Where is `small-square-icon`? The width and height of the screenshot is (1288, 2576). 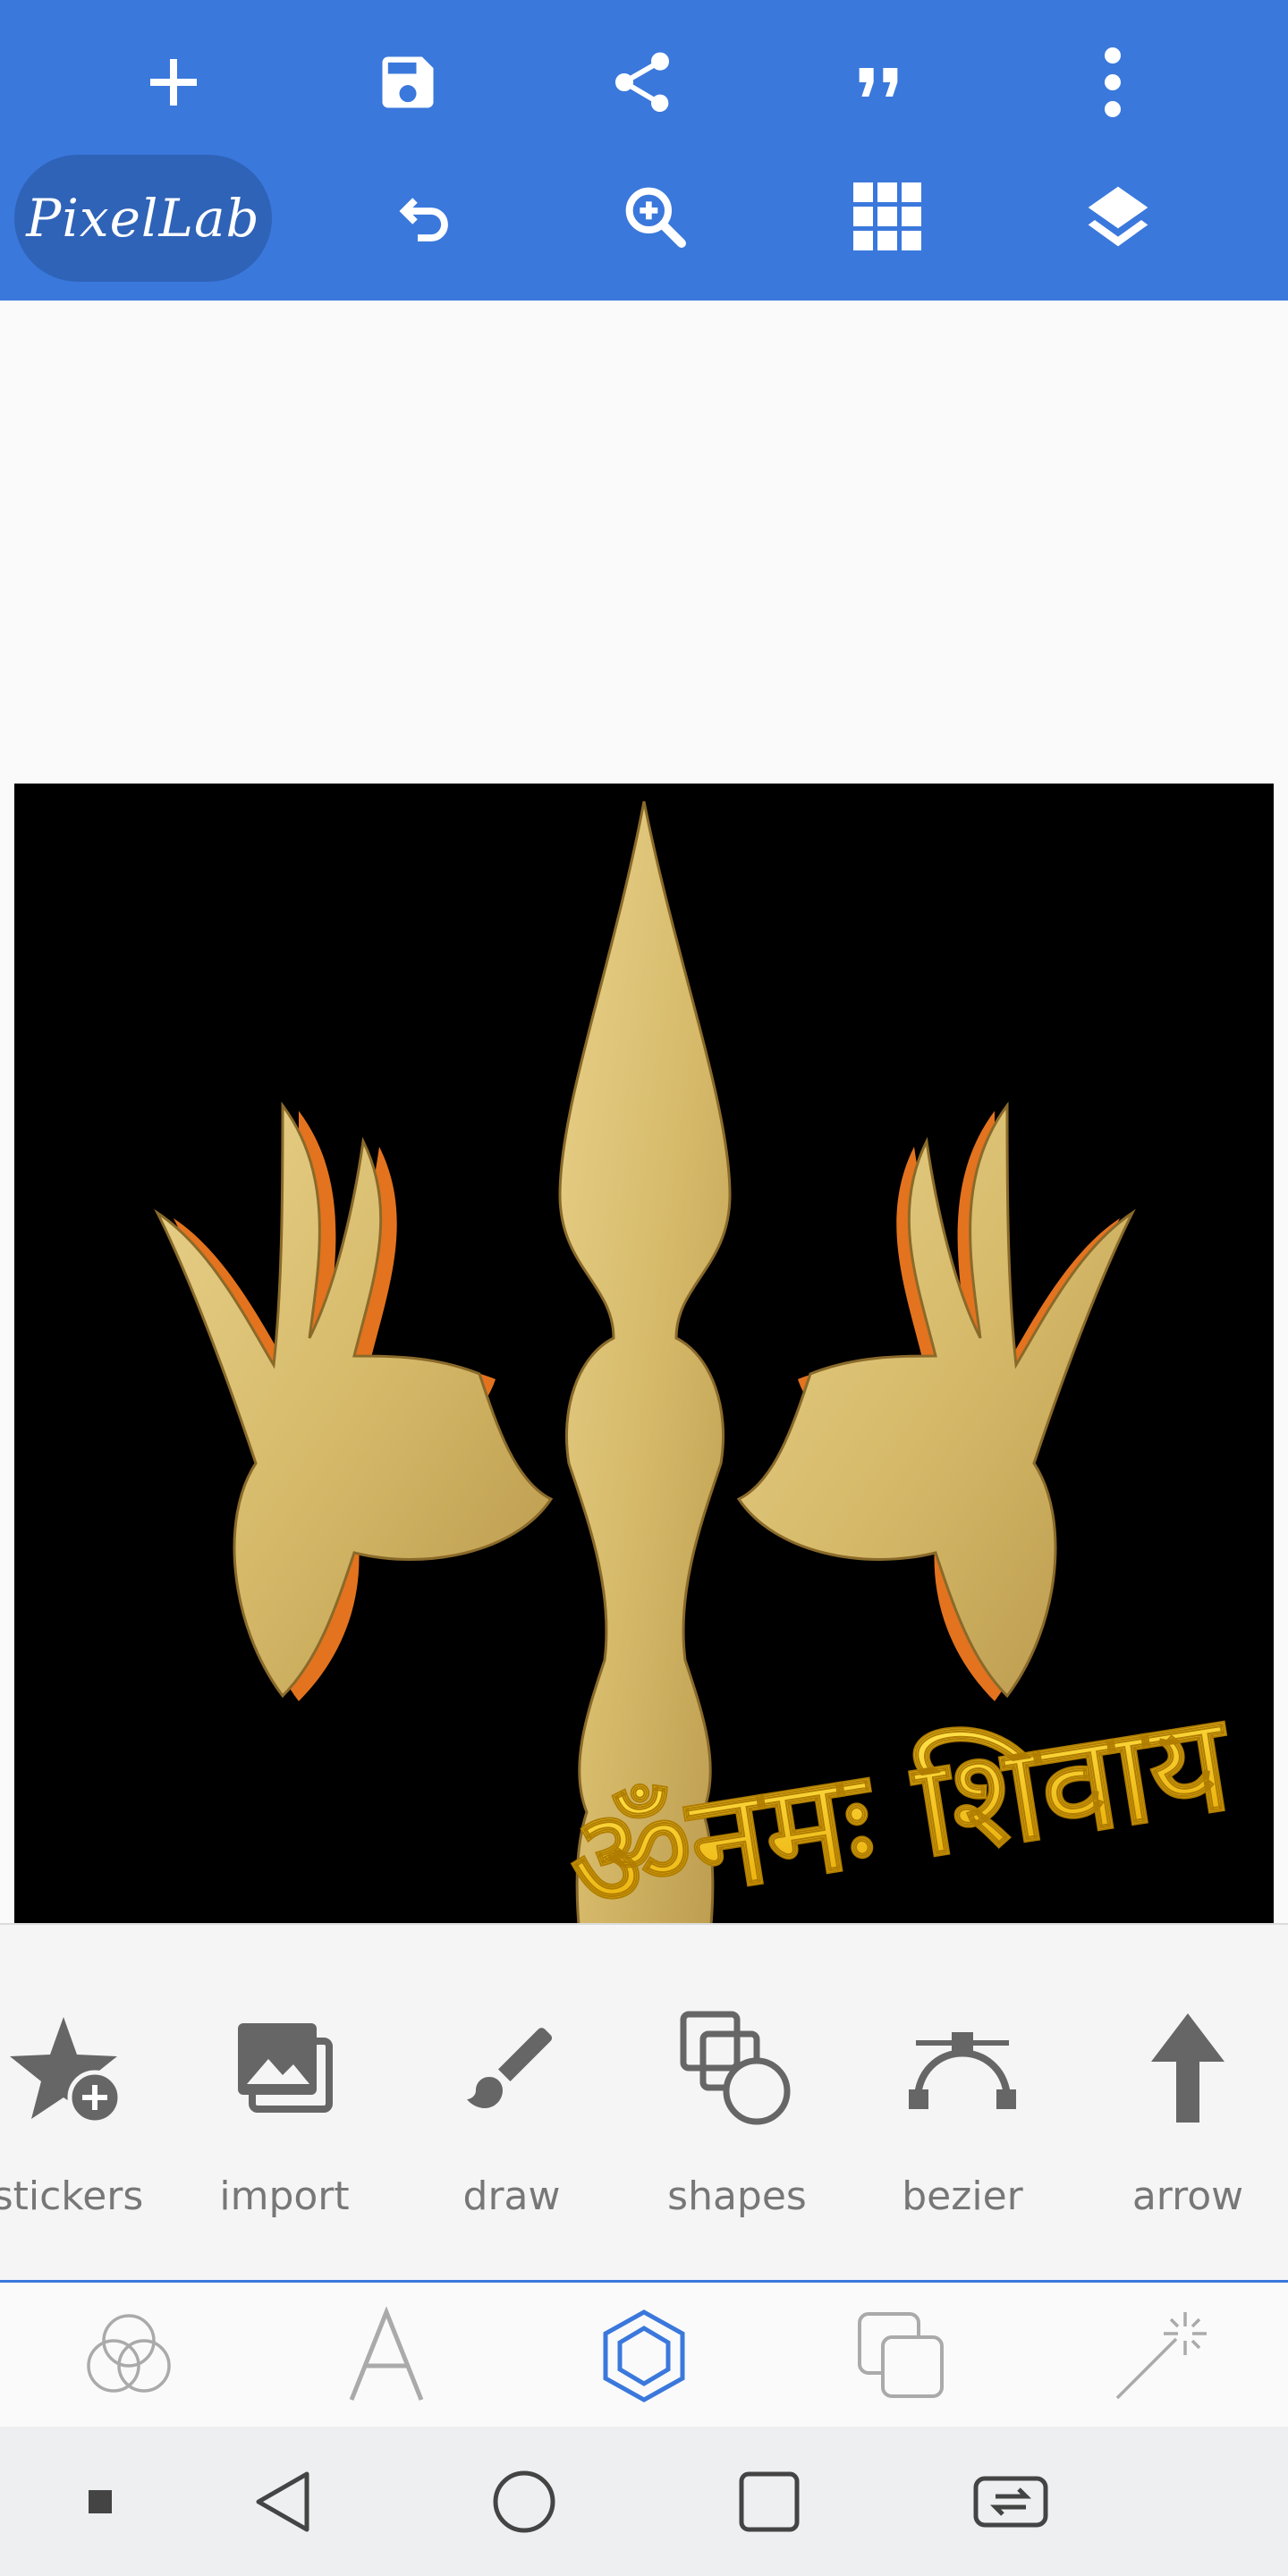 small-square-icon is located at coordinates (100, 2501).